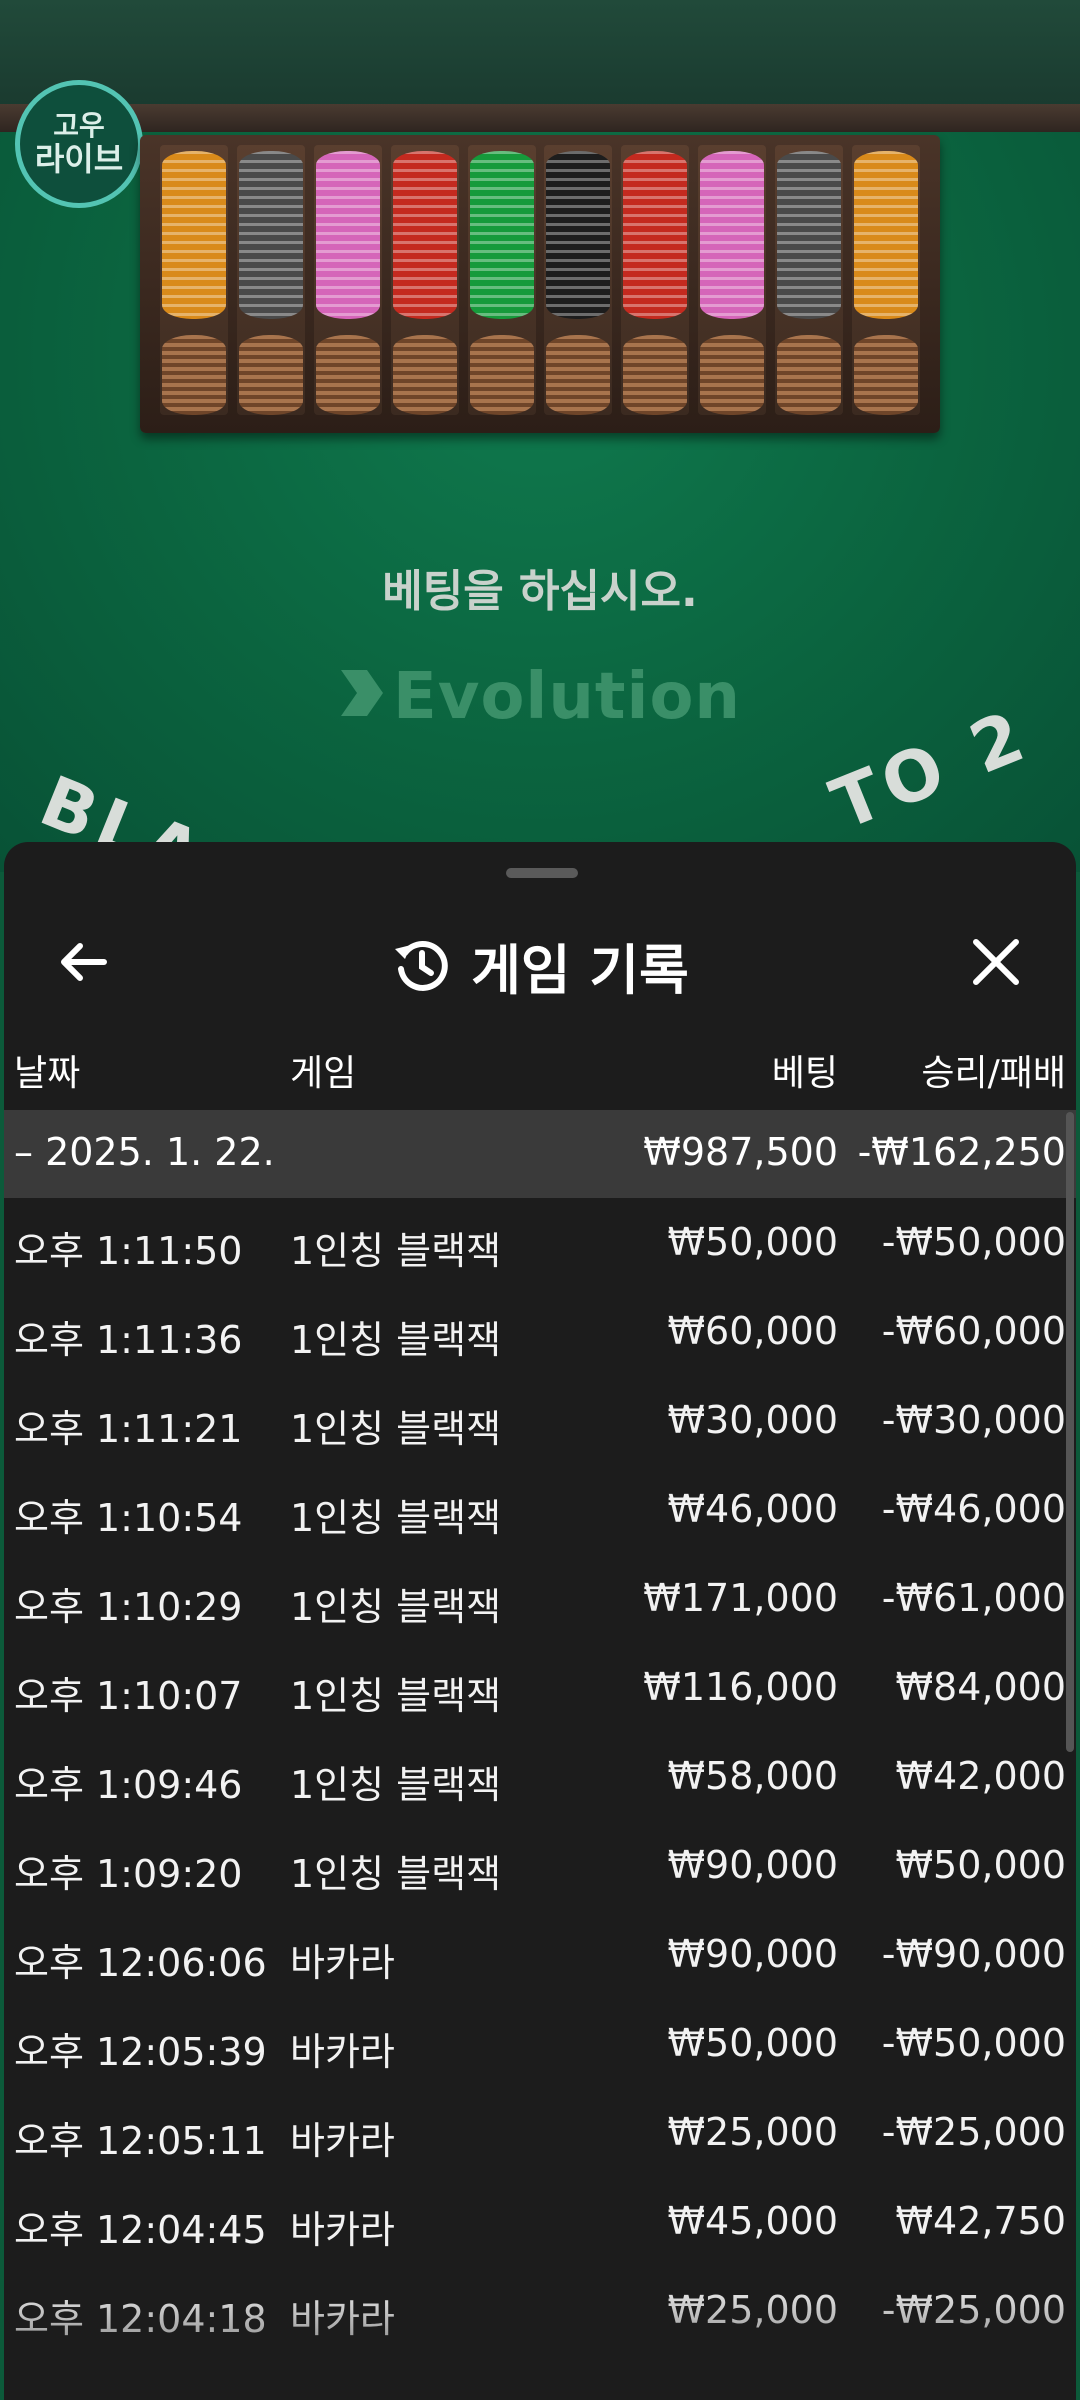 This screenshot has height=2400, width=1080. What do you see at coordinates (540, 1154) in the screenshot?
I see `date-group-row: – 2025. 1. 22. ₩987,500 -₩162,250` at bounding box center [540, 1154].